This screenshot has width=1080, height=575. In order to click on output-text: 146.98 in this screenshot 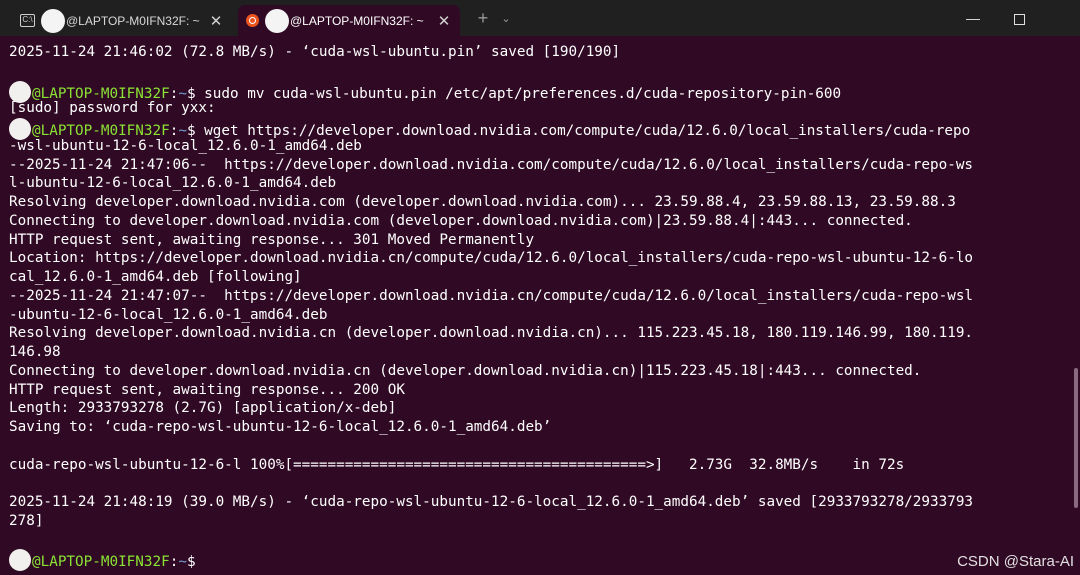, I will do `click(35, 352)`.